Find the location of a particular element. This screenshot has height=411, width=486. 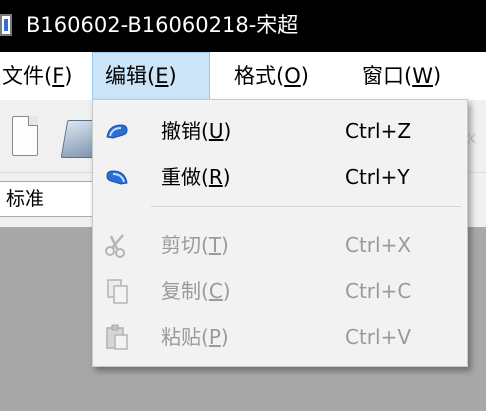

menu-file-end: ) is located at coordinates (68, 76).